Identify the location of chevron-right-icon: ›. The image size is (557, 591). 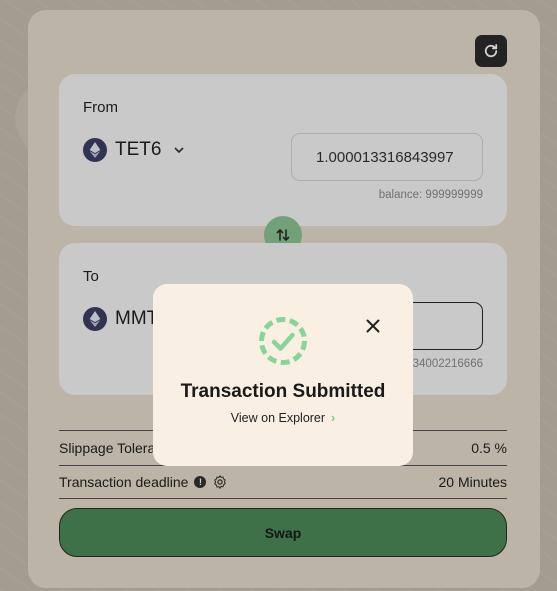
(333, 418).